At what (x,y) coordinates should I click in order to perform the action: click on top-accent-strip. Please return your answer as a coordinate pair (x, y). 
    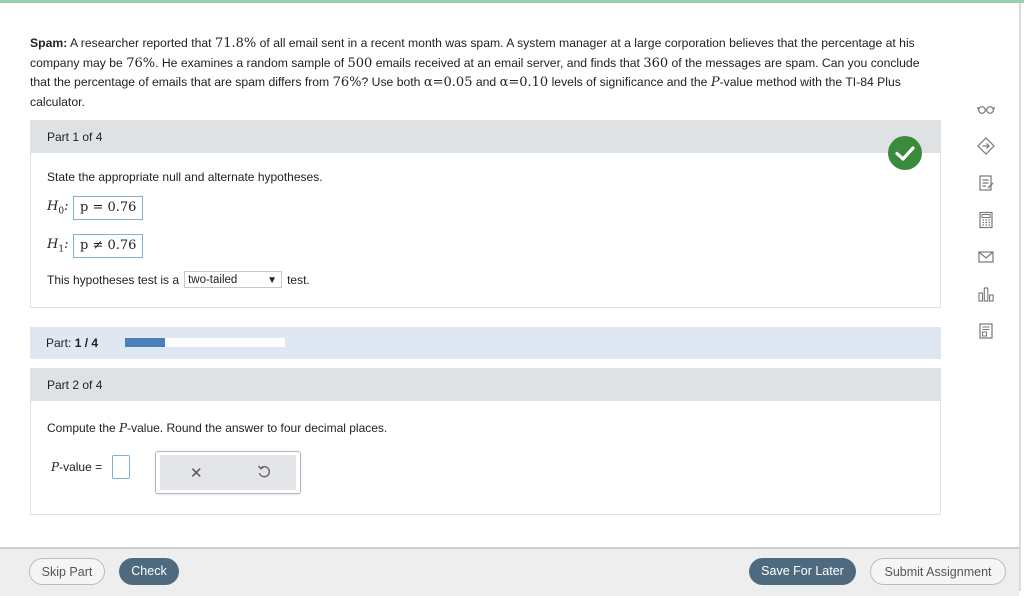
    Looking at the image, I should click on (512, 1).